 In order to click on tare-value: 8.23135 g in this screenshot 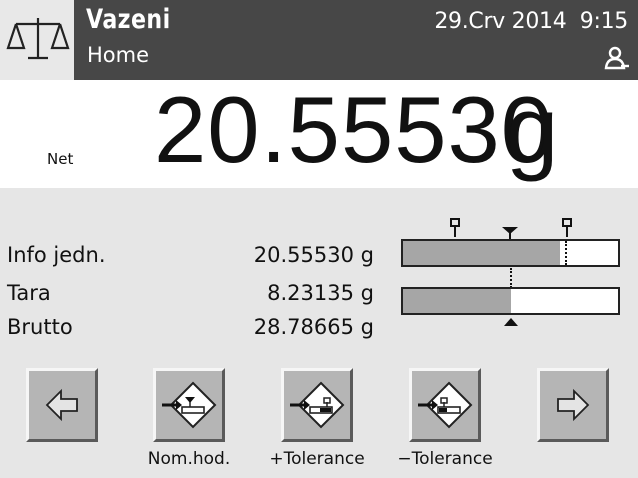, I will do `click(320, 293)`.